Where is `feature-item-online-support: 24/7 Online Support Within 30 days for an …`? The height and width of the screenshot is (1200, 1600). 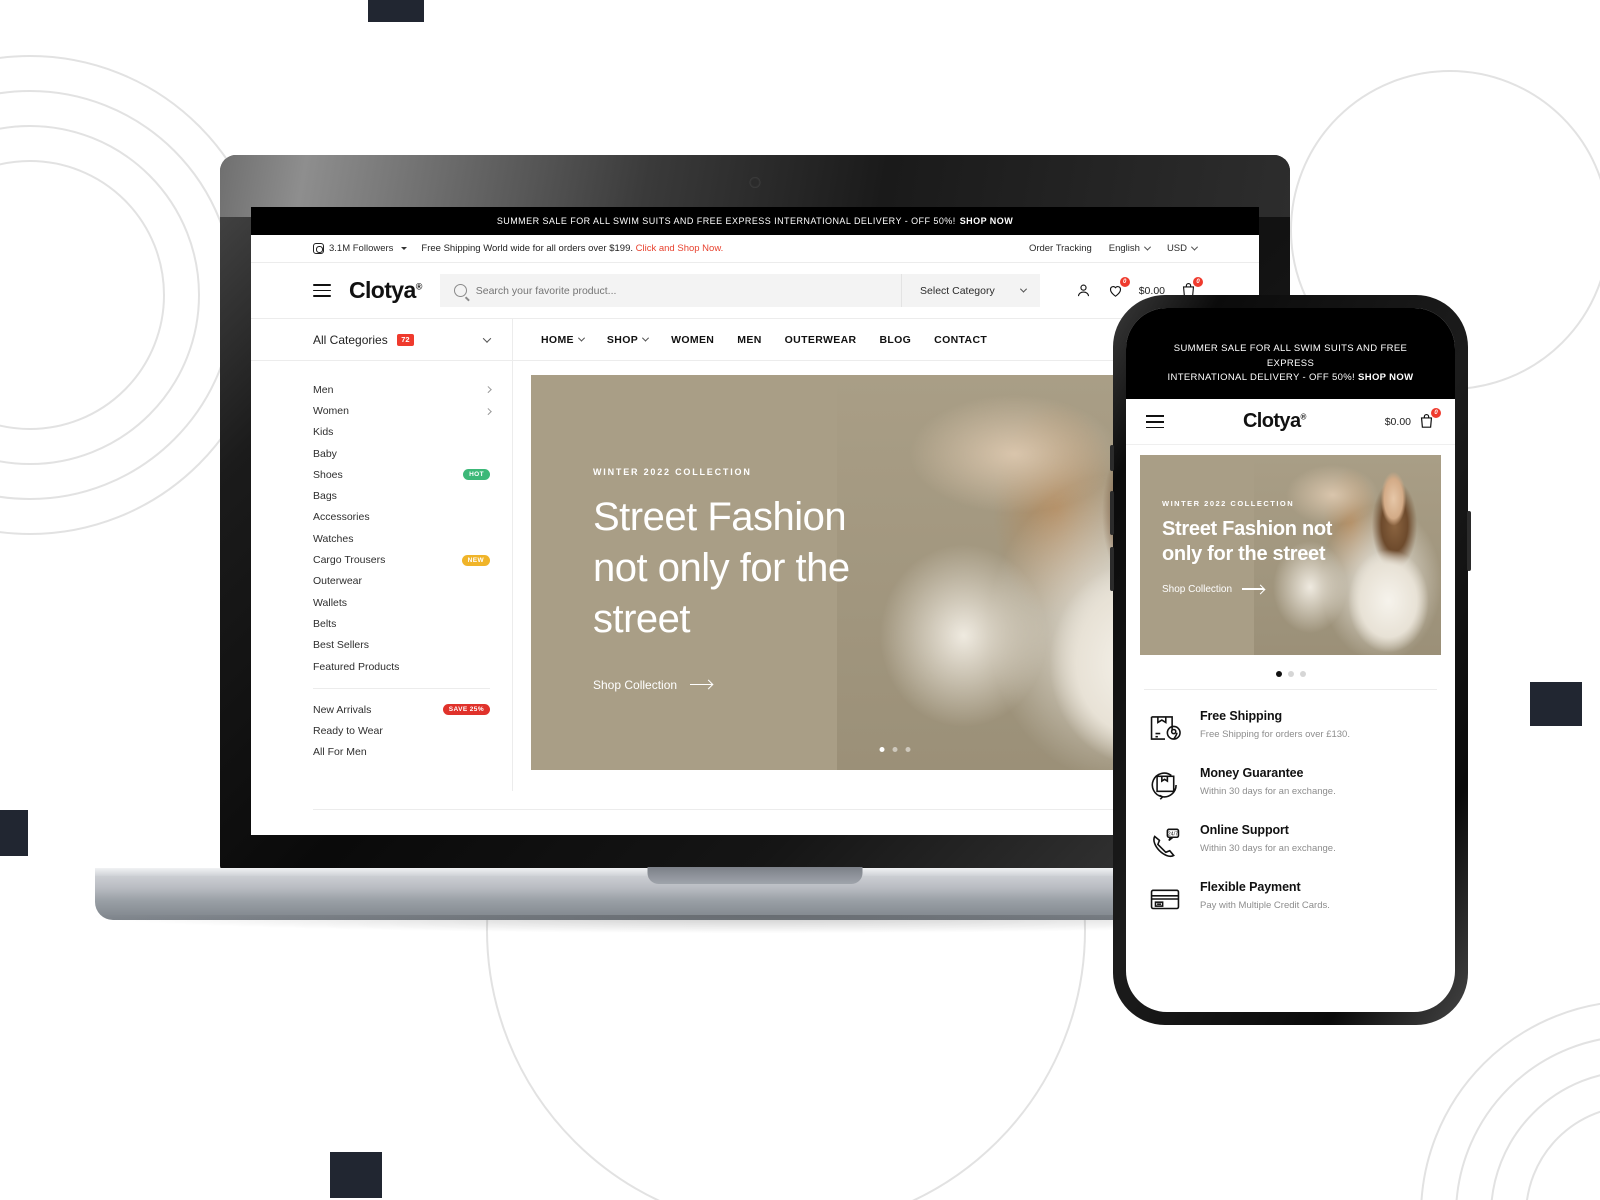 feature-item-online-support: 24/7 Online Support Within 30 days for an … is located at coordinates (1290, 832).